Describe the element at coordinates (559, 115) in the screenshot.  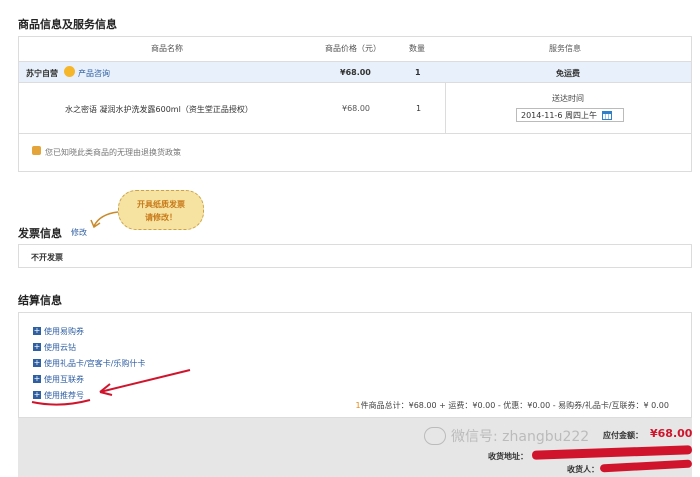
I see `delivery-date-value: 2014-11-6 周四上午` at that location.